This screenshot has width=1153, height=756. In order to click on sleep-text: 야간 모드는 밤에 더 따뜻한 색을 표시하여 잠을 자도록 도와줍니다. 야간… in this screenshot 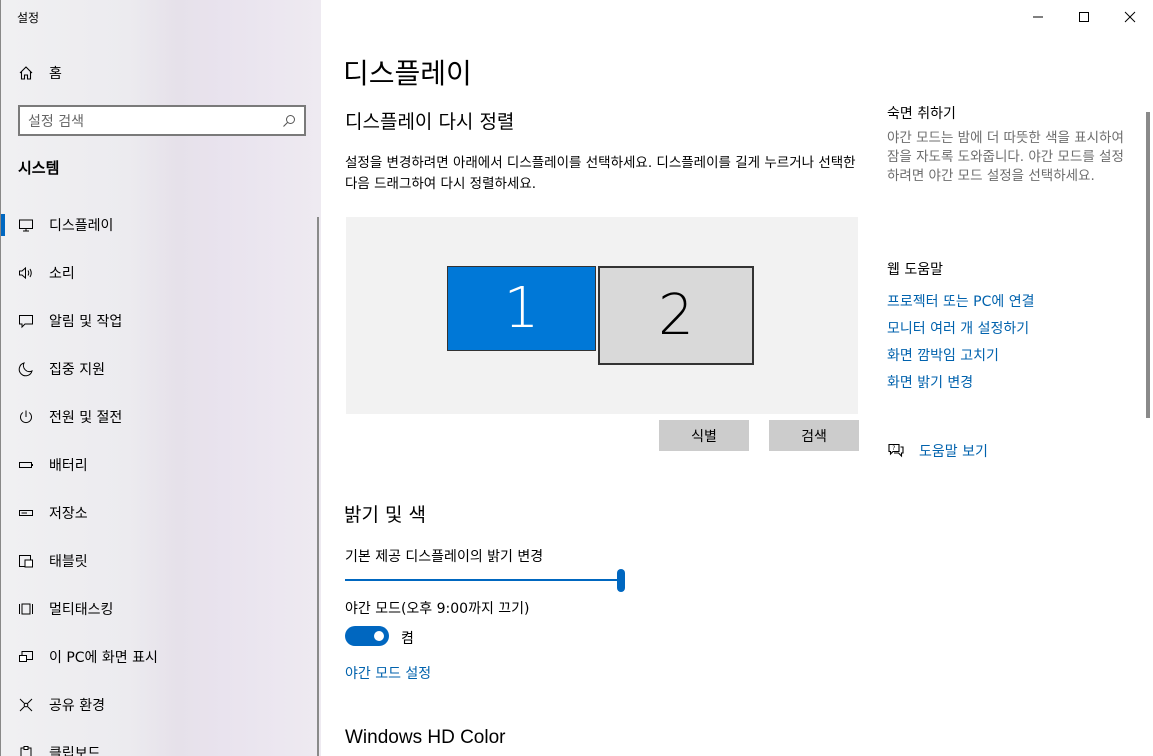, I will do `click(1005, 157)`.